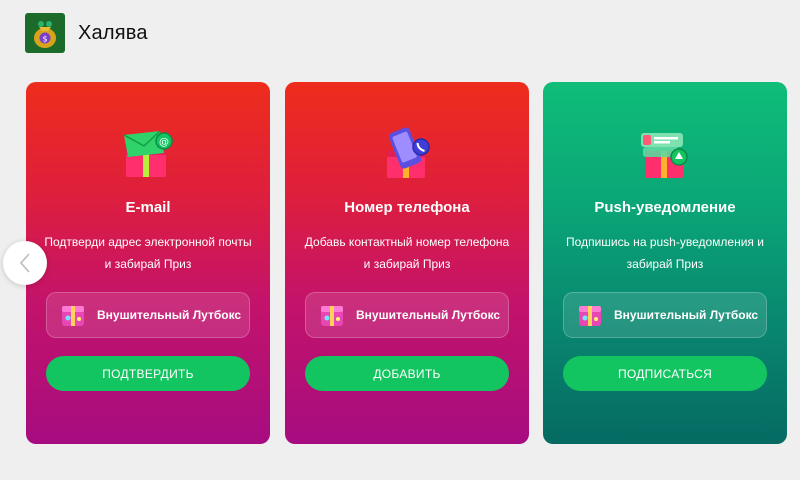 The height and width of the screenshot is (480, 800). Describe the element at coordinates (113, 32) in the screenshot. I see `page-title: Халява` at that location.